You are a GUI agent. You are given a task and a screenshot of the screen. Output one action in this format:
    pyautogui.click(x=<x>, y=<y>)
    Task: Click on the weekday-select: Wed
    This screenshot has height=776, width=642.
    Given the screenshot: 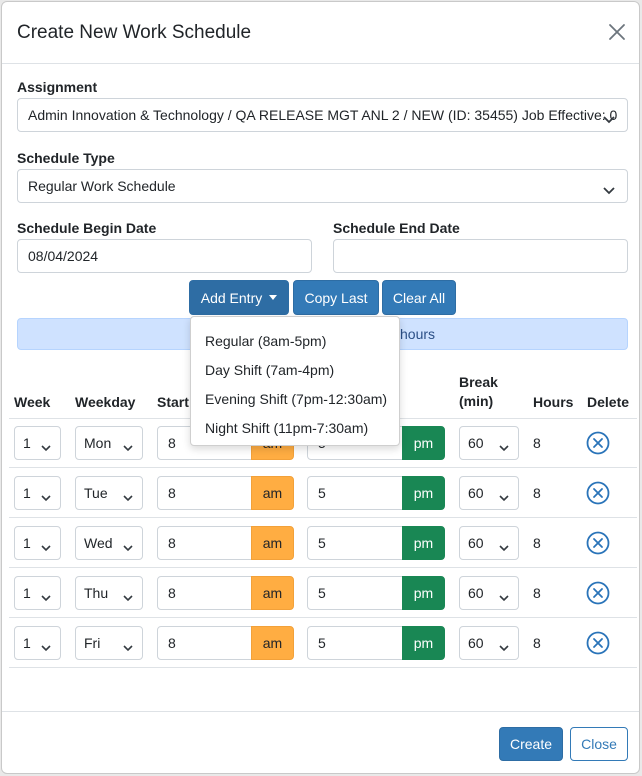 What is the action you would take?
    pyautogui.click(x=109, y=543)
    